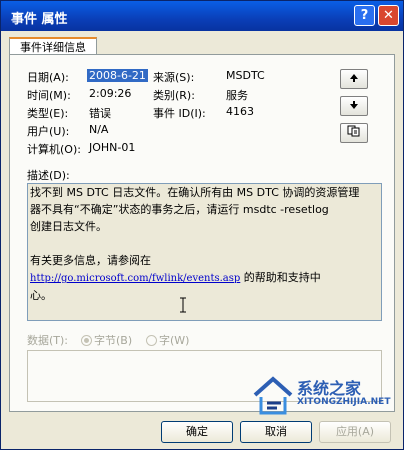 The image size is (404, 450). I want to click on copy-button, so click(354, 133).